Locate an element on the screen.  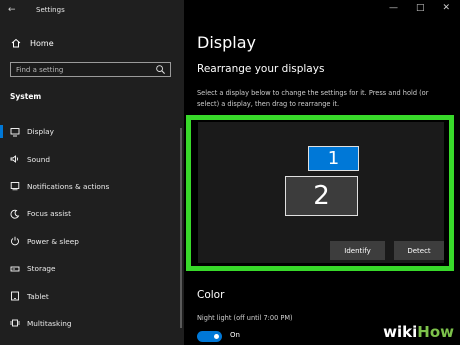
sidebar-item-label: Storage is located at coordinates (41, 269).